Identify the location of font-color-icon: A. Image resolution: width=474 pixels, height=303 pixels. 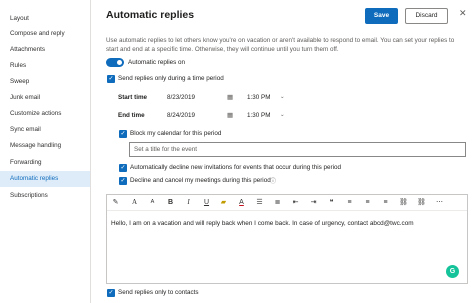
(241, 202).